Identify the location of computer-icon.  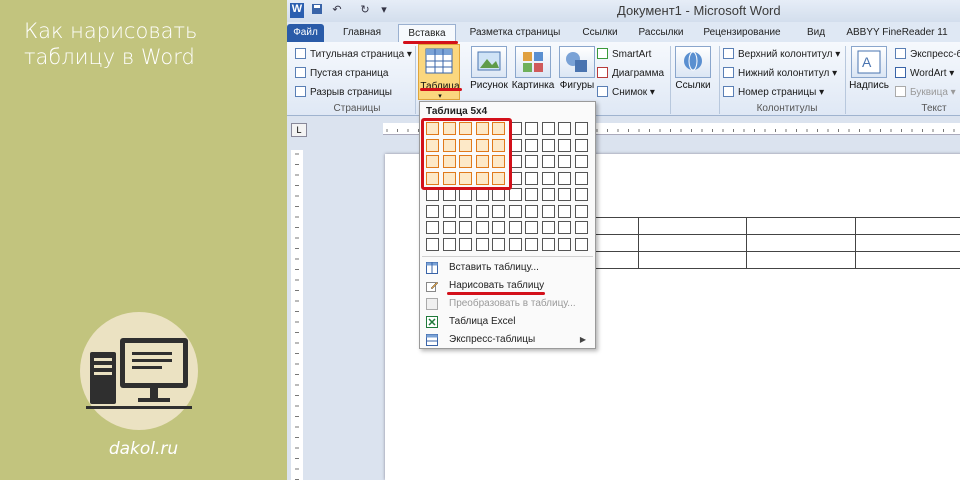
(139, 373).